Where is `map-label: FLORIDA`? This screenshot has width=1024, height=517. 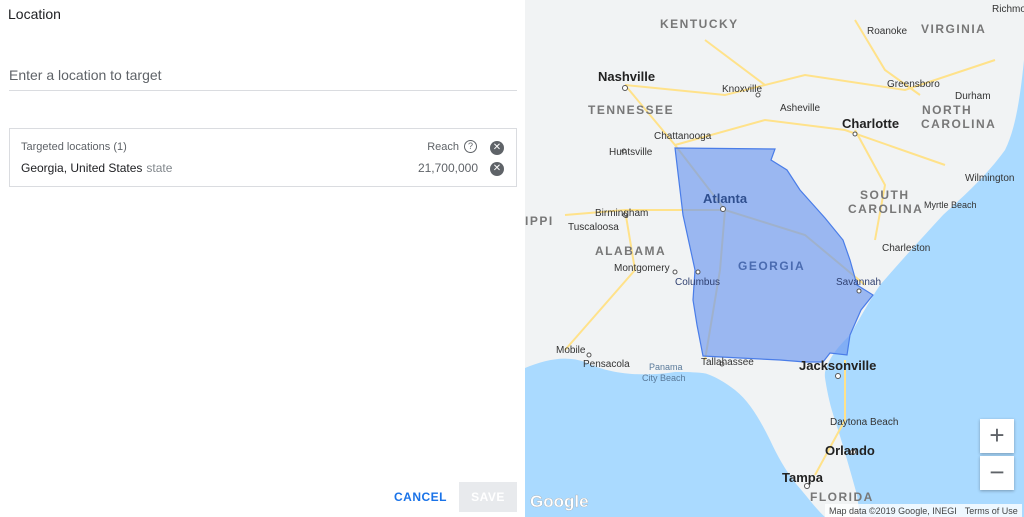 map-label: FLORIDA is located at coordinates (842, 497).